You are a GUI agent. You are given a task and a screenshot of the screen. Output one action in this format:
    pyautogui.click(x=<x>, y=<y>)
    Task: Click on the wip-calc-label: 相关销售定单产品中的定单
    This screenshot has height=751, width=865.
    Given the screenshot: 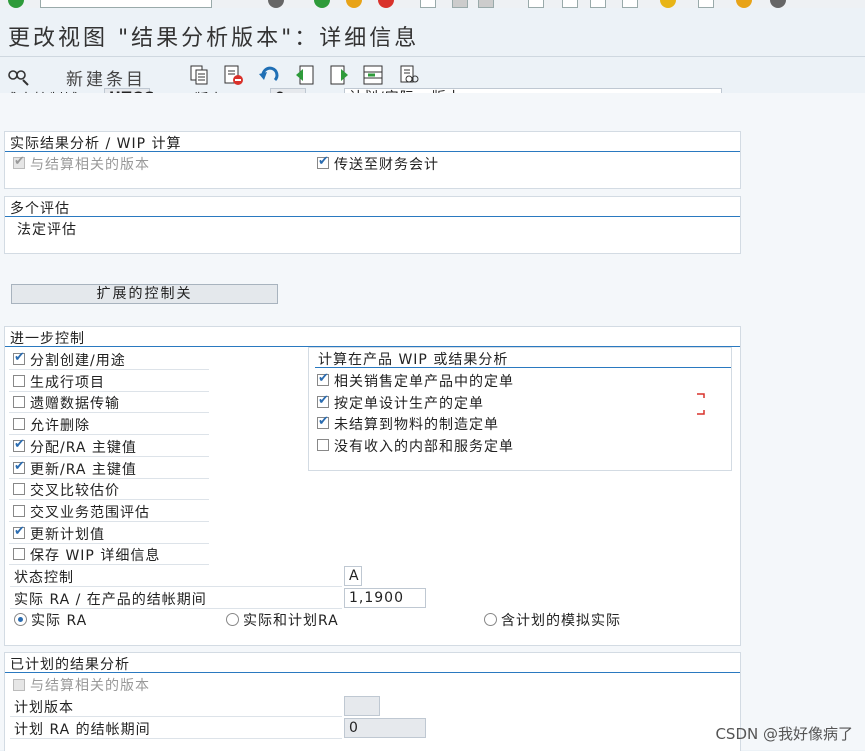 What is the action you would take?
    pyautogui.click(x=424, y=382)
    